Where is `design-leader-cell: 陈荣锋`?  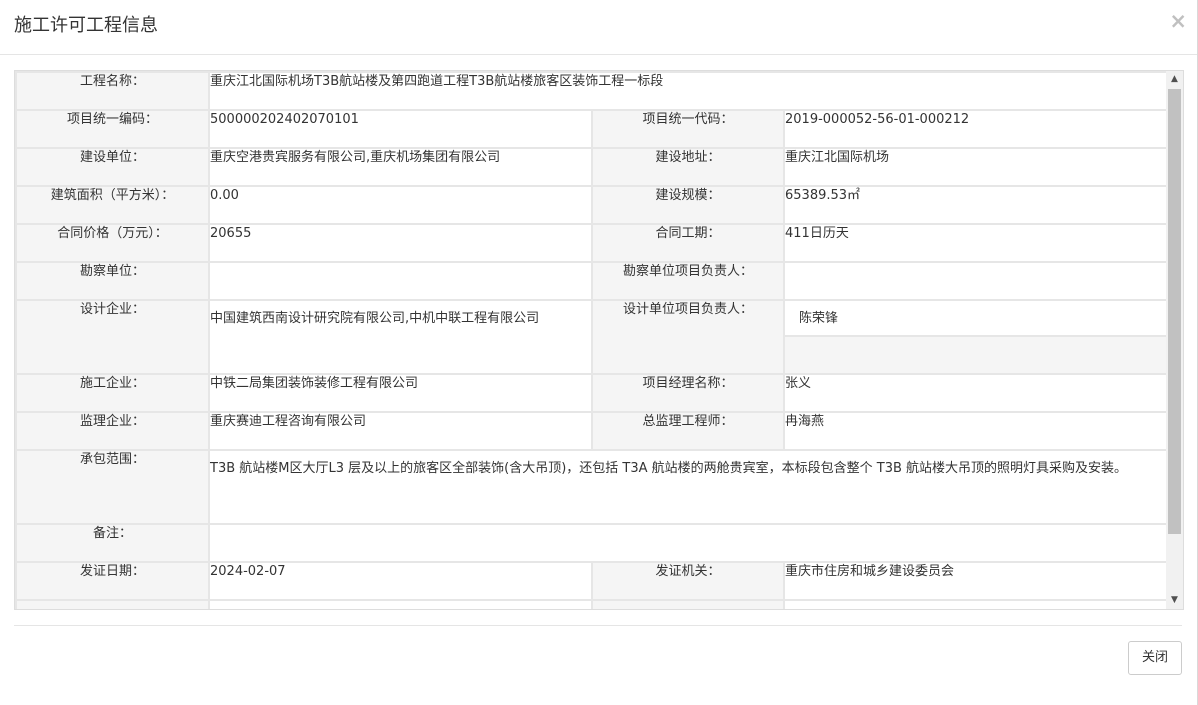
design-leader-cell: 陈荣锋 is located at coordinates (976, 337).